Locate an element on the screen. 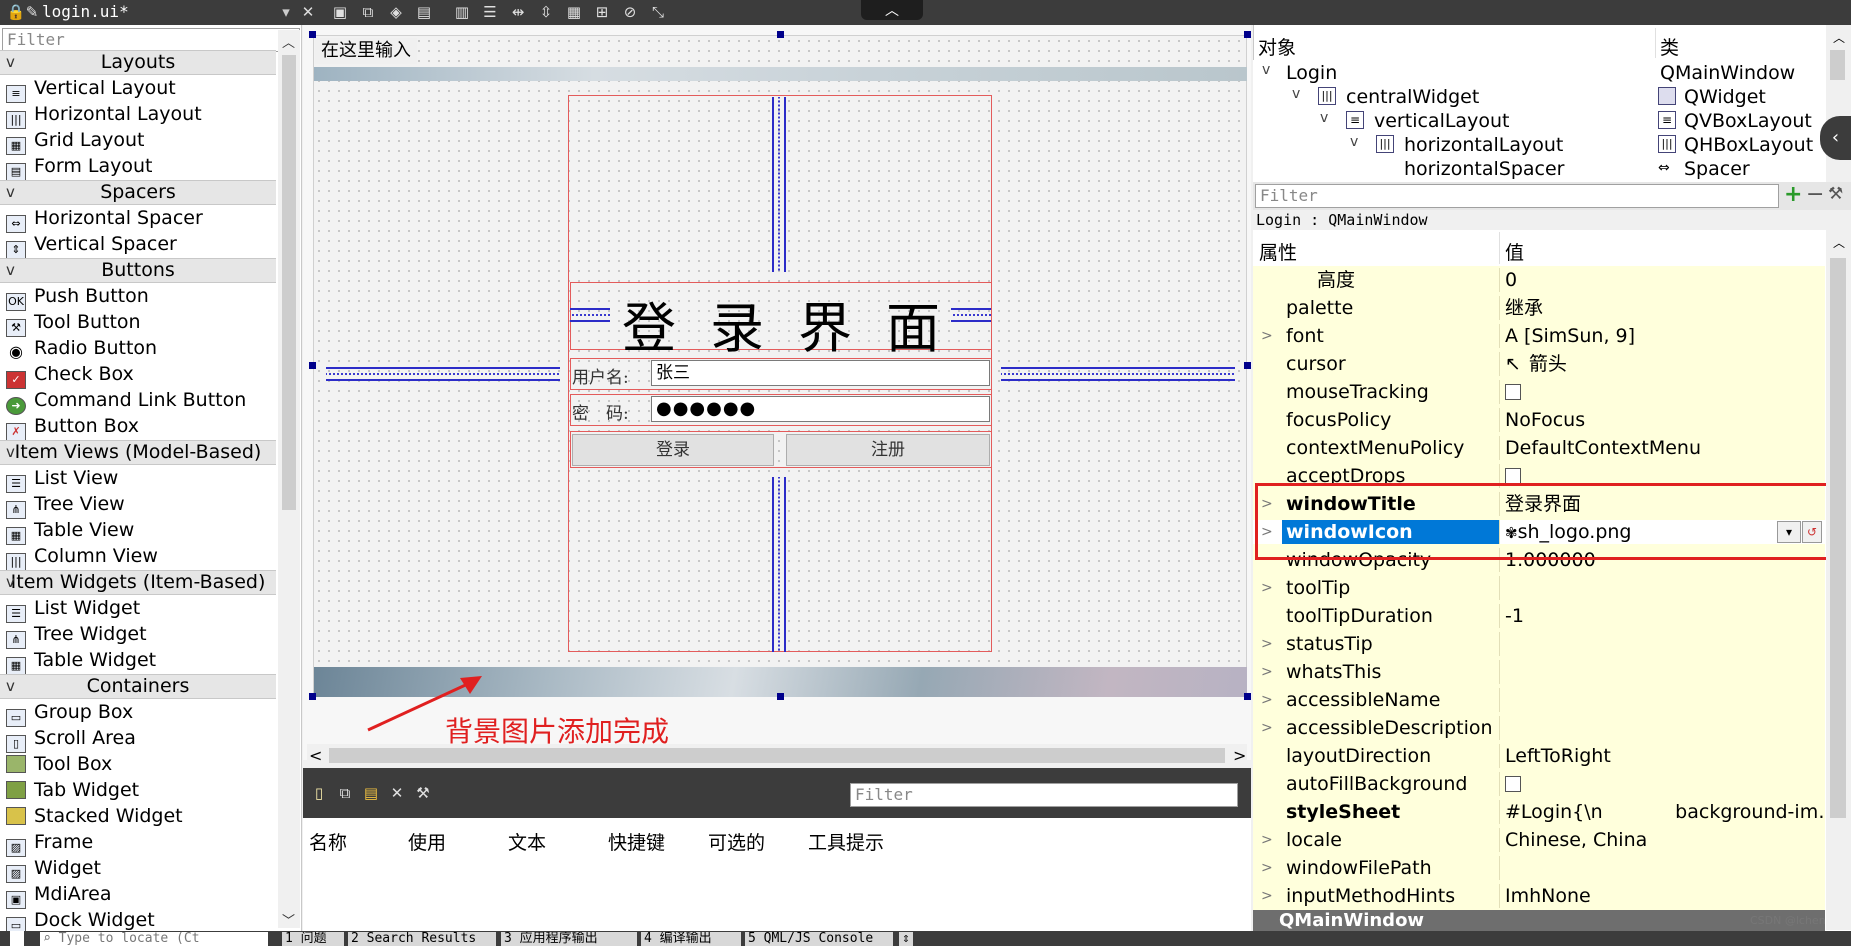 This screenshot has width=1851, height=946. property-row-tooltip: > toolTip is located at coordinates (1539, 588).